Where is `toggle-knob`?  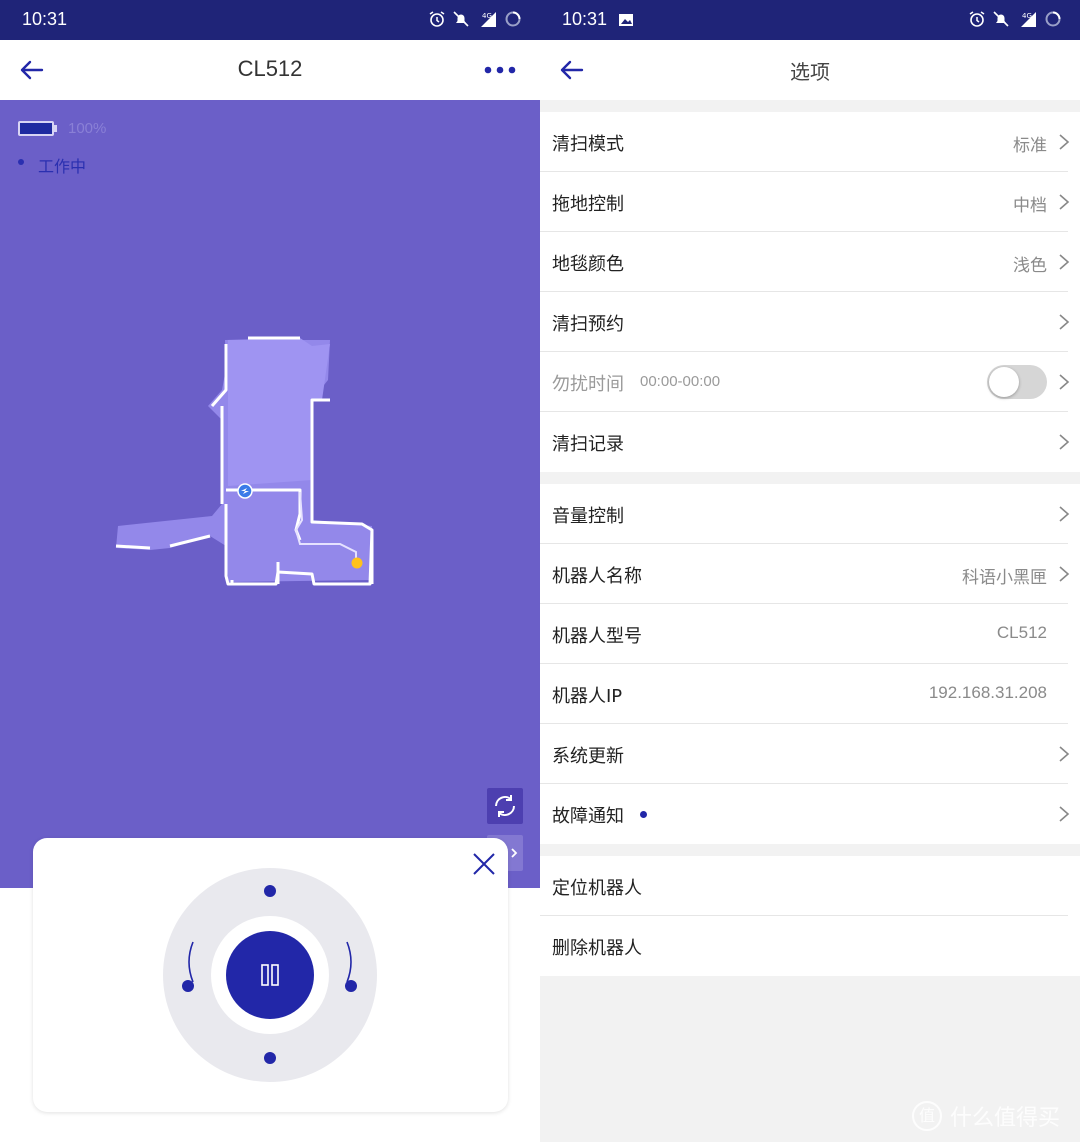 toggle-knob is located at coordinates (1004, 382).